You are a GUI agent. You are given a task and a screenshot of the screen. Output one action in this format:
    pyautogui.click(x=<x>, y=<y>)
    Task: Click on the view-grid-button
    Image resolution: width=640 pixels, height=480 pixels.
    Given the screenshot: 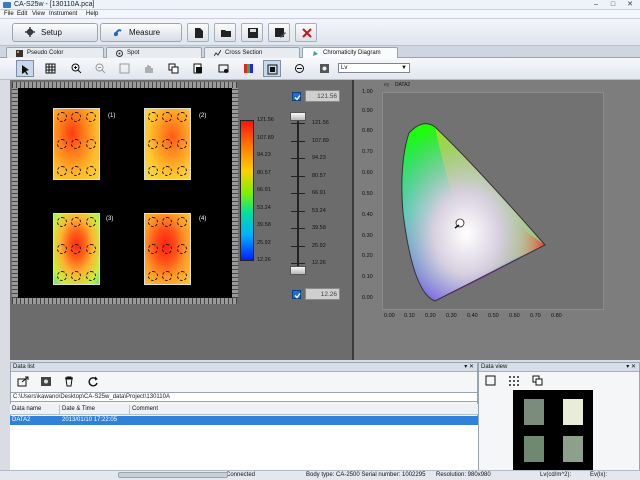 What is the action you would take?
    pyautogui.click(x=514, y=380)
    